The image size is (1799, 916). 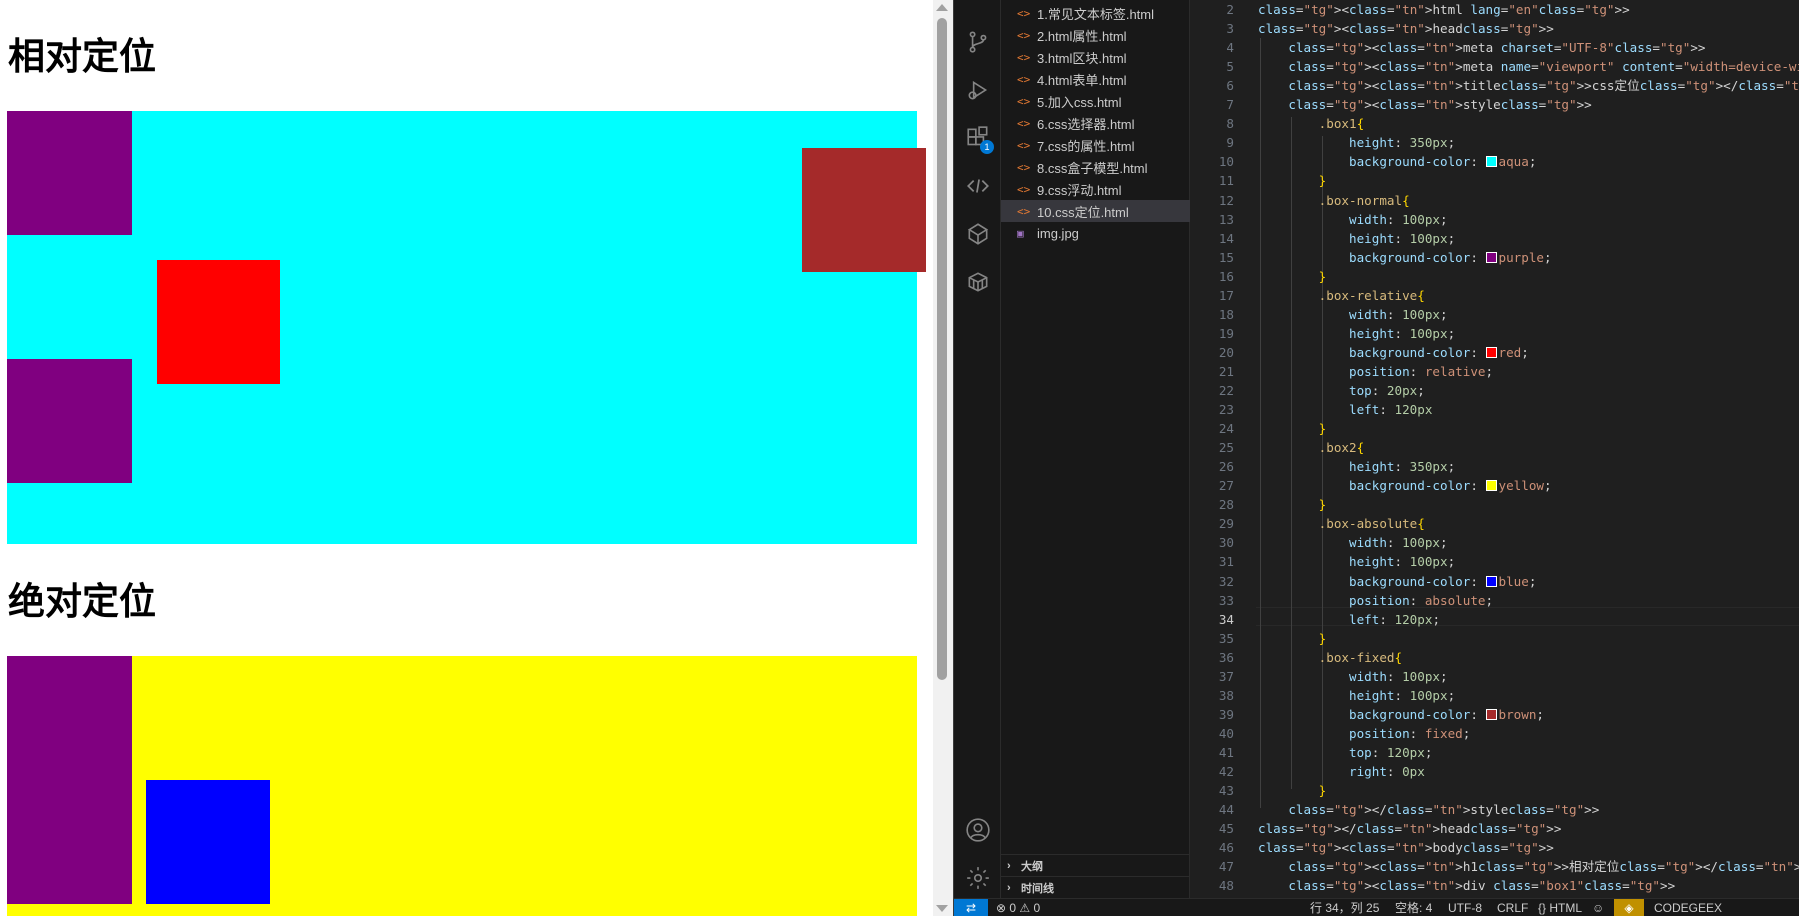 I want to click on box2-yellow-container, so click(x=462, y=786).